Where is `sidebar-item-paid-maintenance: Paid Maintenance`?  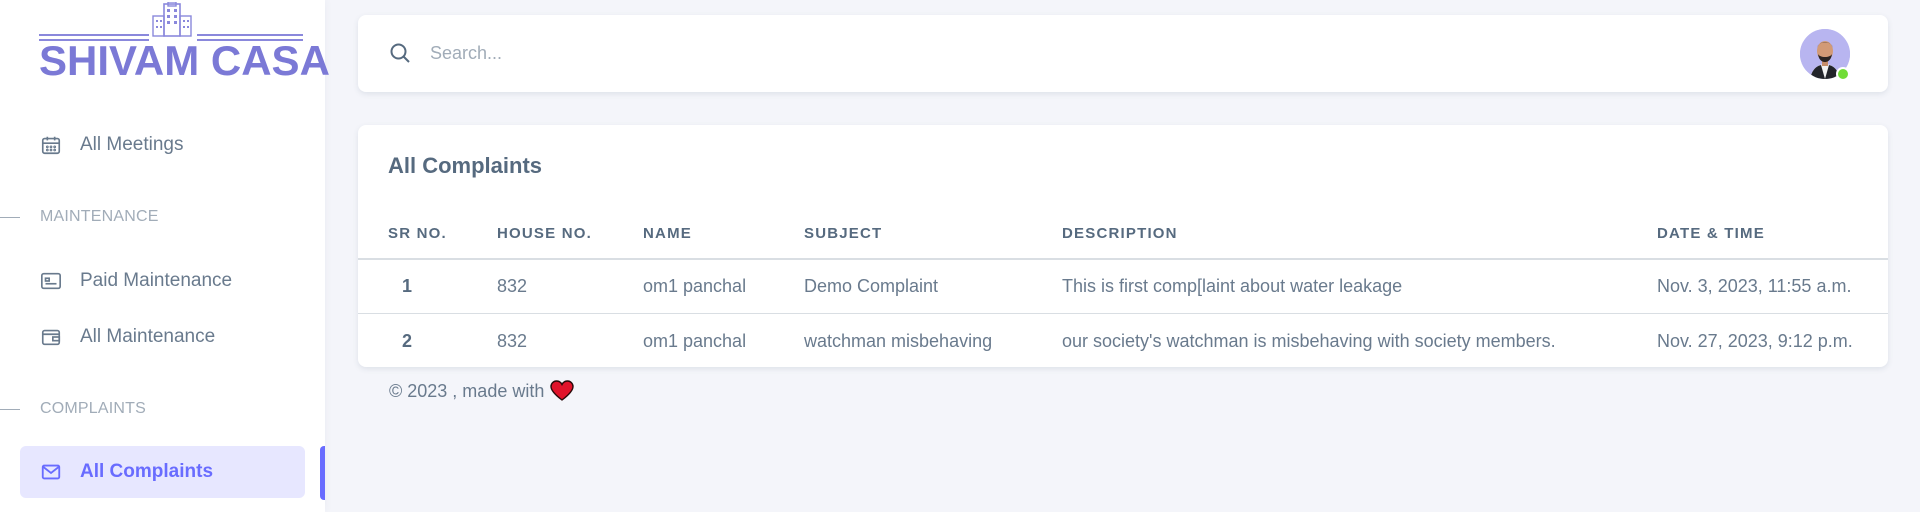 sidebar-item-paid-maintenance: Paid Maintenance is located at coordinates (162, 281).